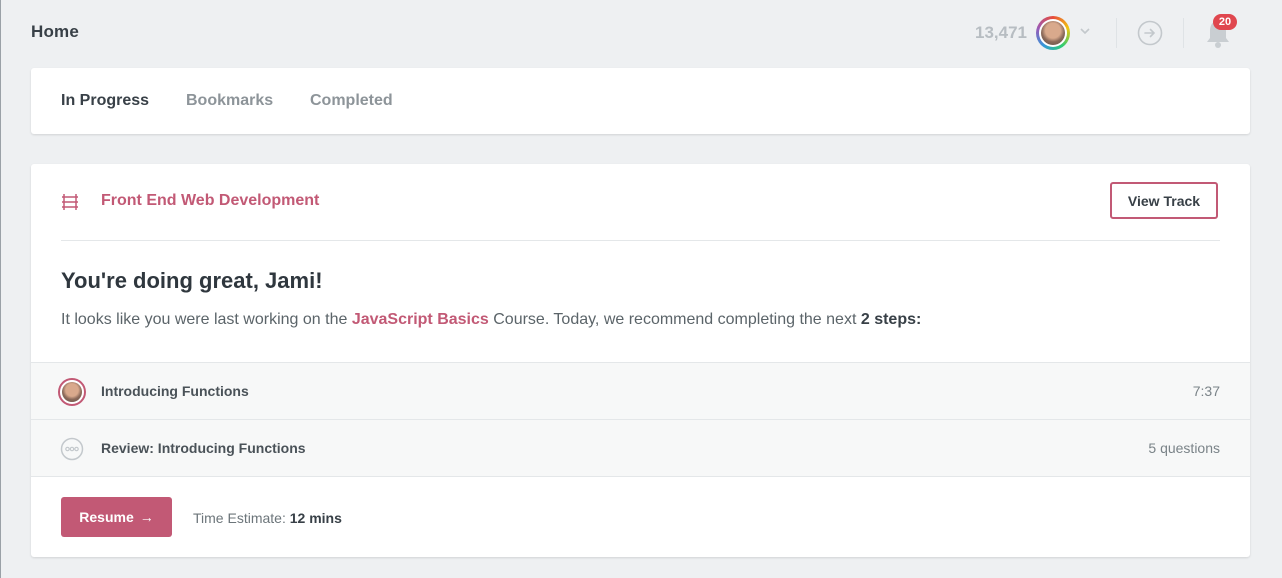  I want to click on rec-steps-count: 2 steps:, so click(891, 319).